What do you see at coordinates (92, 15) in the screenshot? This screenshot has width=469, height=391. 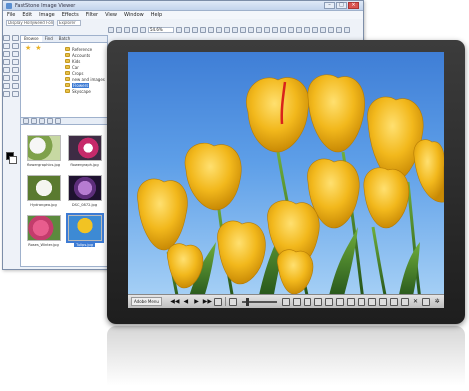 I see `menu-item-filter: Filter` at bounding box center [92, 15].